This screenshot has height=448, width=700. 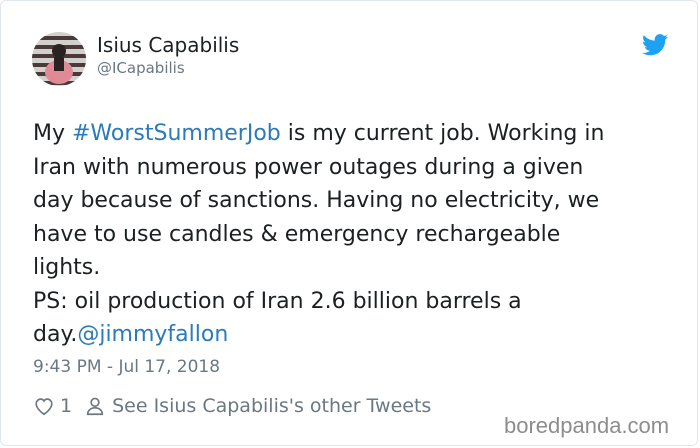 I want to click on avatar-image, so click(x=59, y=59).